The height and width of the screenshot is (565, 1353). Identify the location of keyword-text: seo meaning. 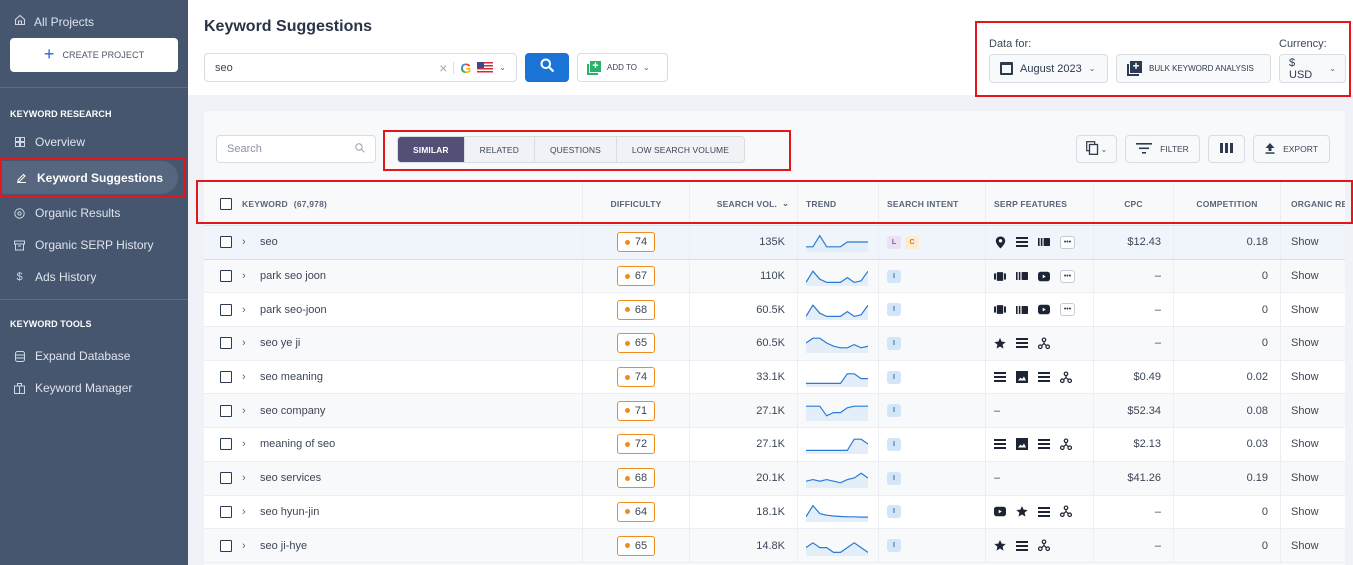
(291, 377).